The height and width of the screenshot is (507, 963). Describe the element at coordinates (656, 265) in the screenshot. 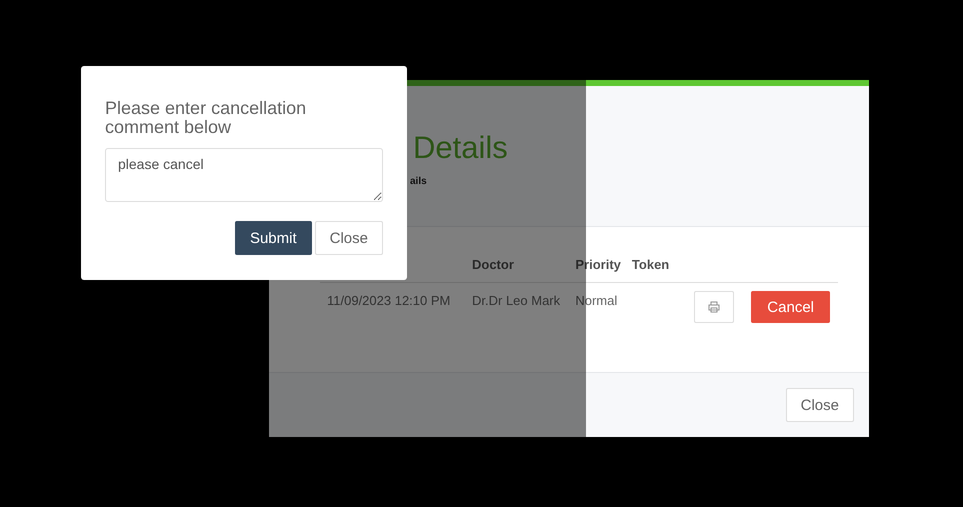

I see `column-header: Token` at that location.